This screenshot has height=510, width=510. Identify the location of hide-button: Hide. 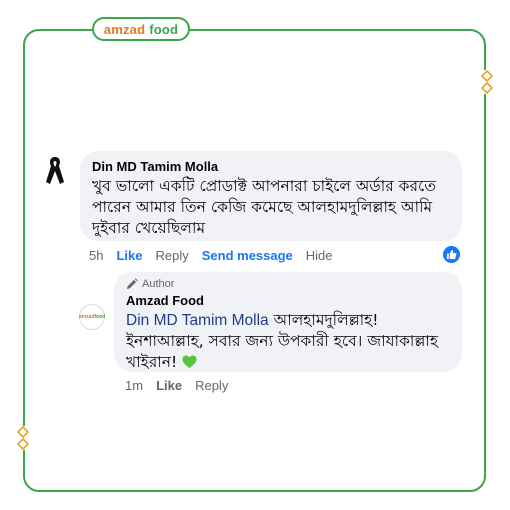
(319, 255).